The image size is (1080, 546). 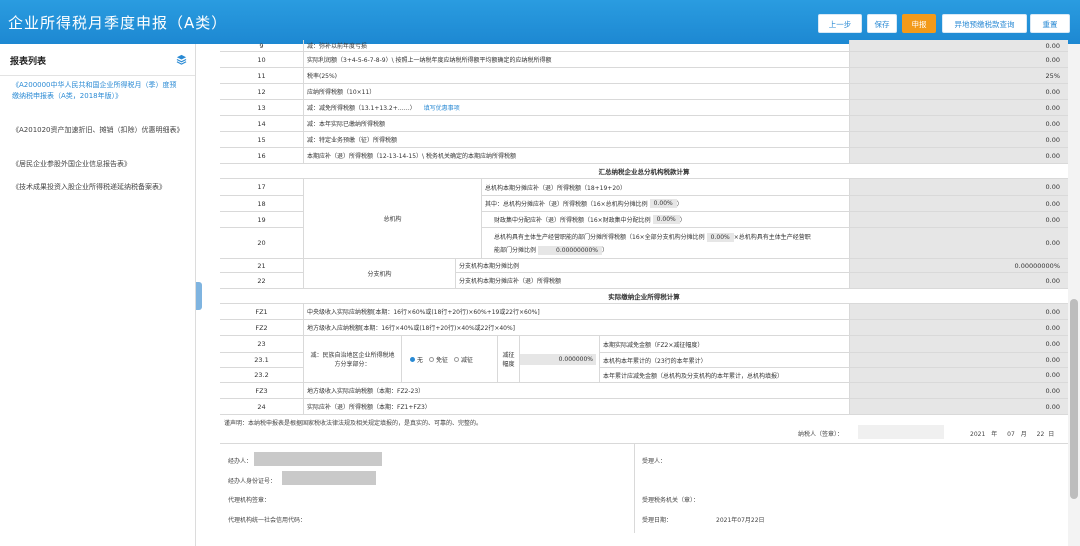 I want to click on save-button: 保存, so click(x=882, y=23).